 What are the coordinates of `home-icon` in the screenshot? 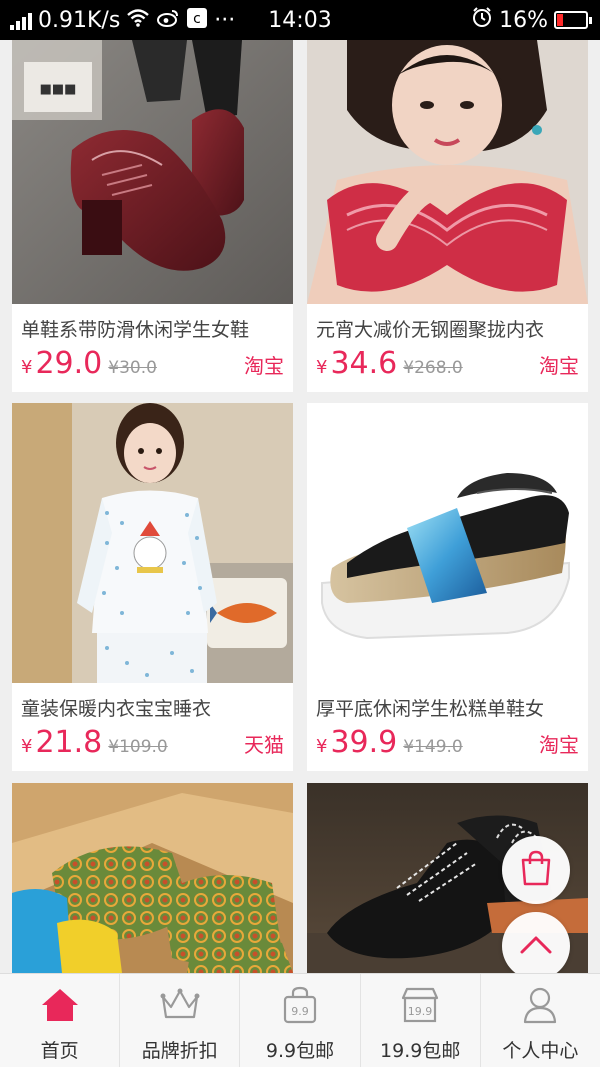 It's located at (60, 1005).